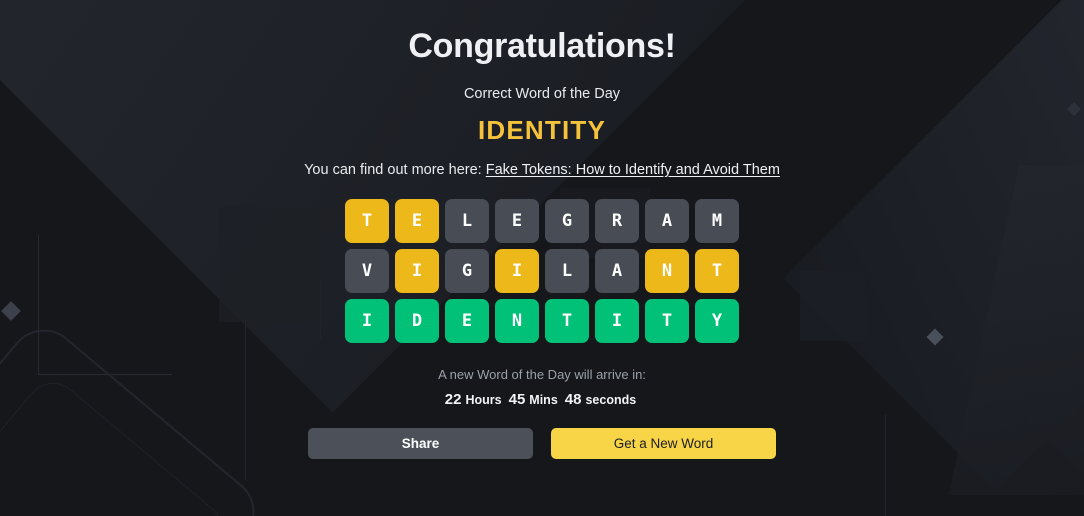 The height and width of the screenshot is (516, 1084). What do you see at coordinates (717, 321) in the screenshot?
I see `letter-tile: Y` at bounding box center [717, 321].